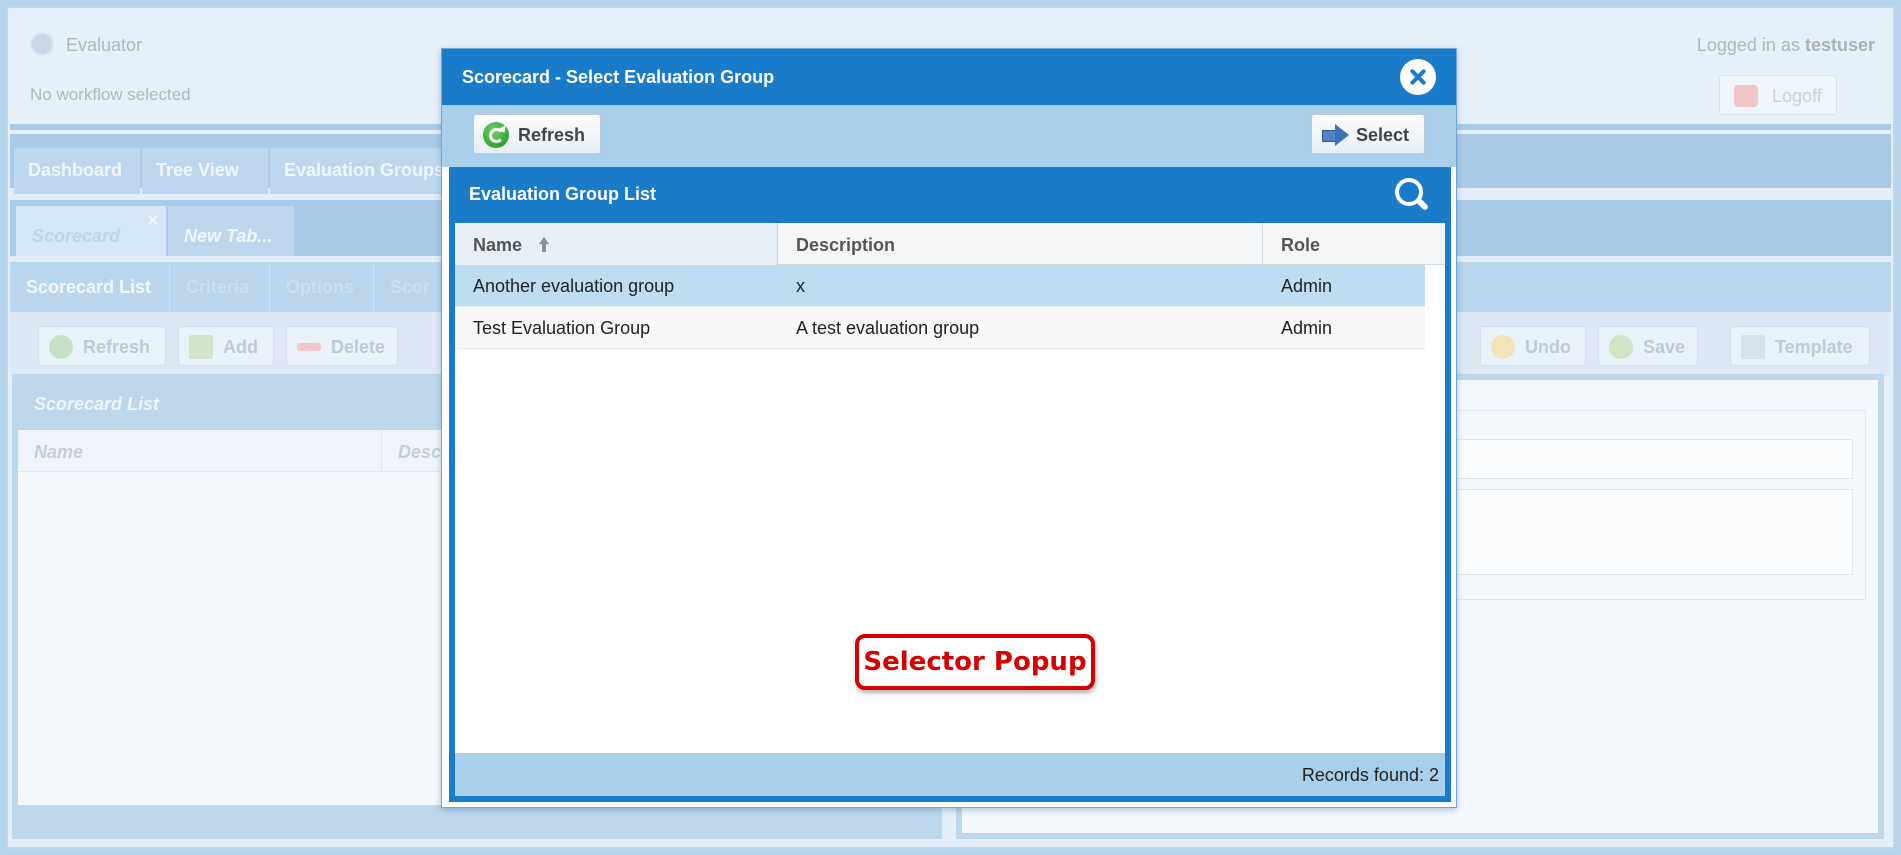 The height and width of the screenshot is (855, 1901). I want to click on dialog-toolbar: Refresh Select, so click(949, 136).